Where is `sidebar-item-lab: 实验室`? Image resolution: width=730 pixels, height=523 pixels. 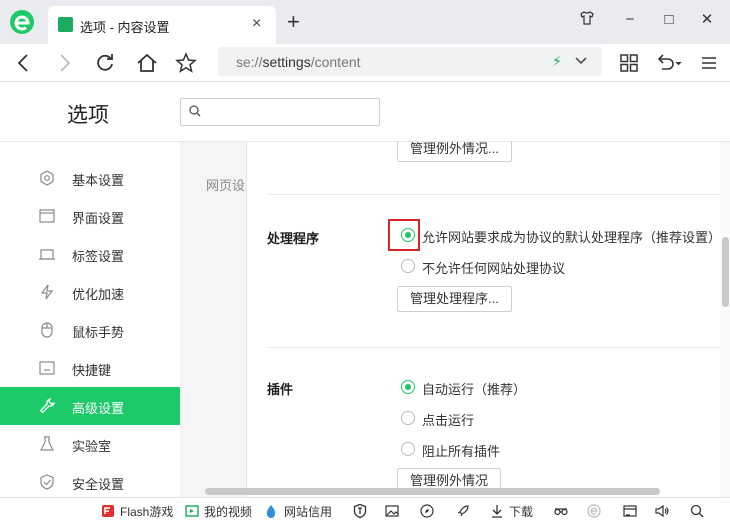
sidebar-item-lab: 实验室 is located at coordinates (90, 444).